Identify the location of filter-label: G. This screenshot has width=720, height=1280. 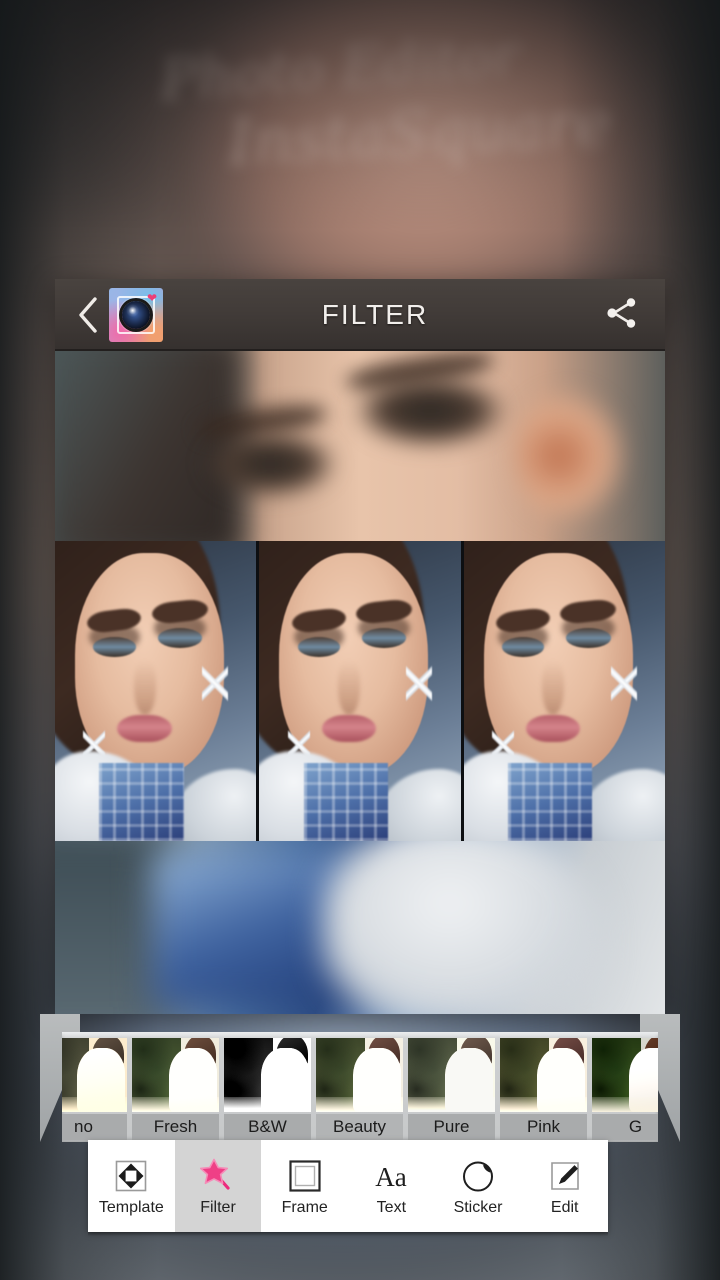
(625, 1127).